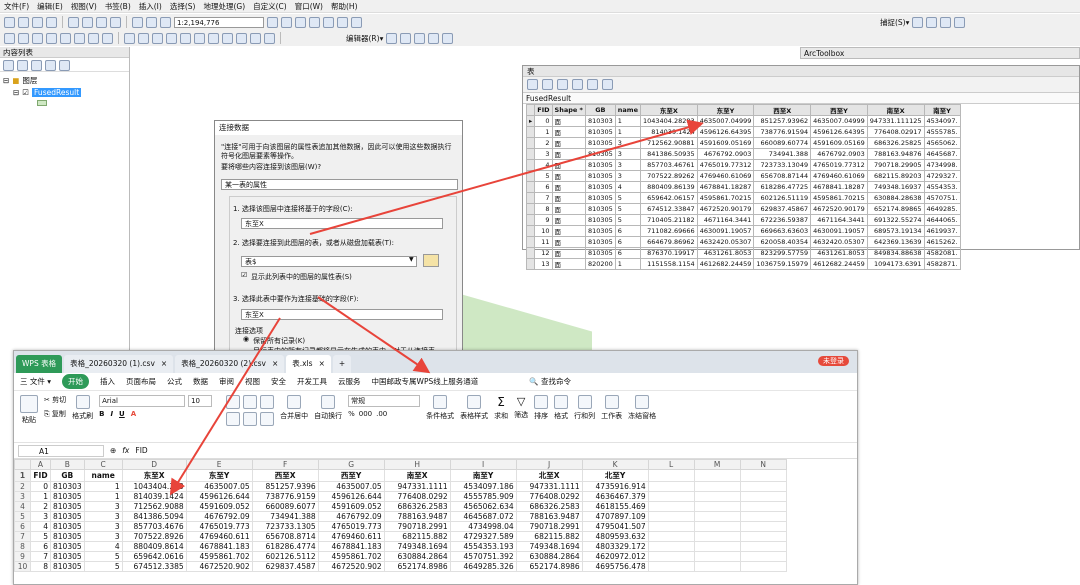 Image resolution: width=1080 pixels, height=585 pixels. Describe the element at coordinates (82, 402) in the screenshot. I see `format-painter-icon` at that location.